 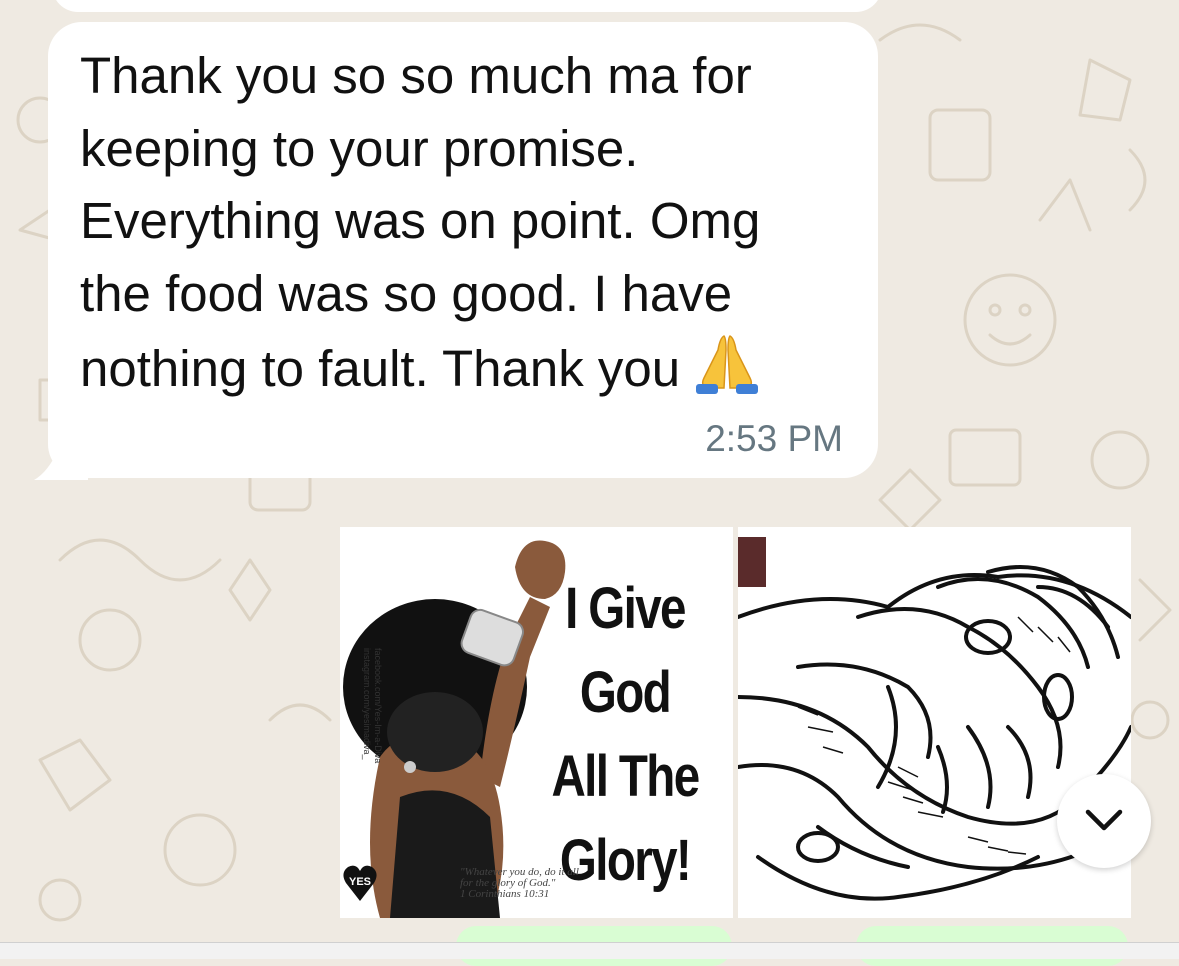 I want to click on glory-title-line: All The, so click(x=625, y=776).